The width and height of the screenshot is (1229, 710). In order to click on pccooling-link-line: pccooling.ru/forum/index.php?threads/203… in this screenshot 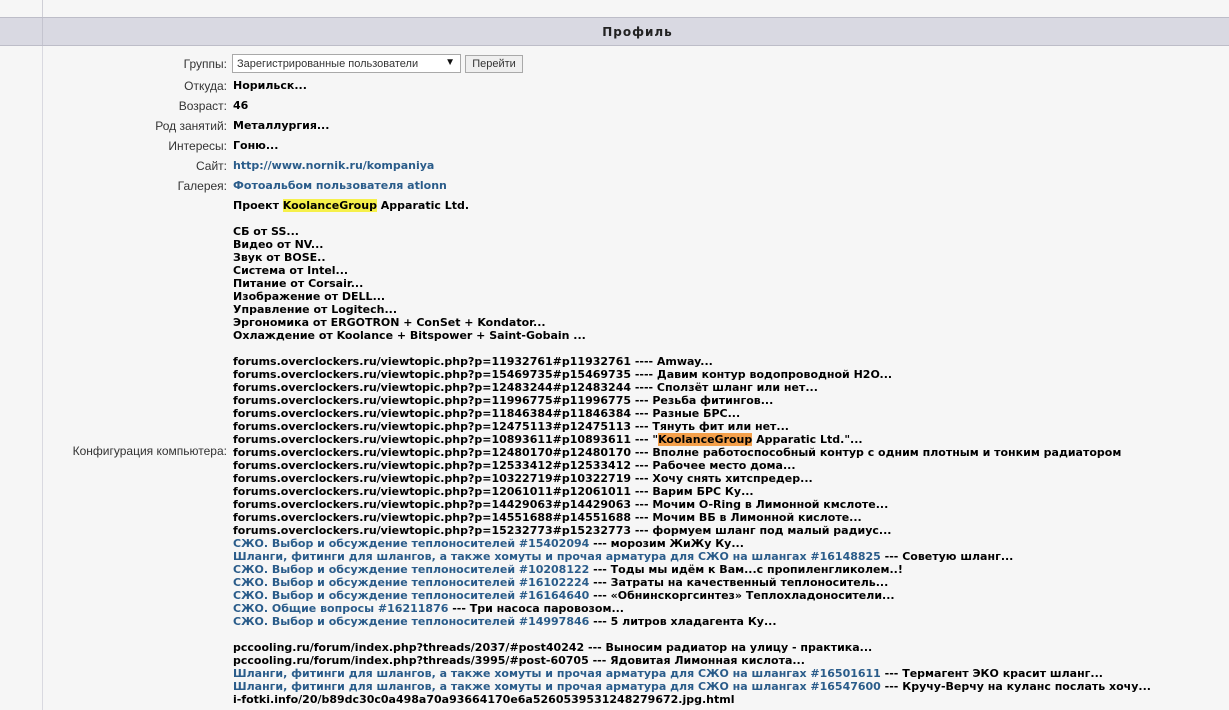, I will do `click(553, 647)`.